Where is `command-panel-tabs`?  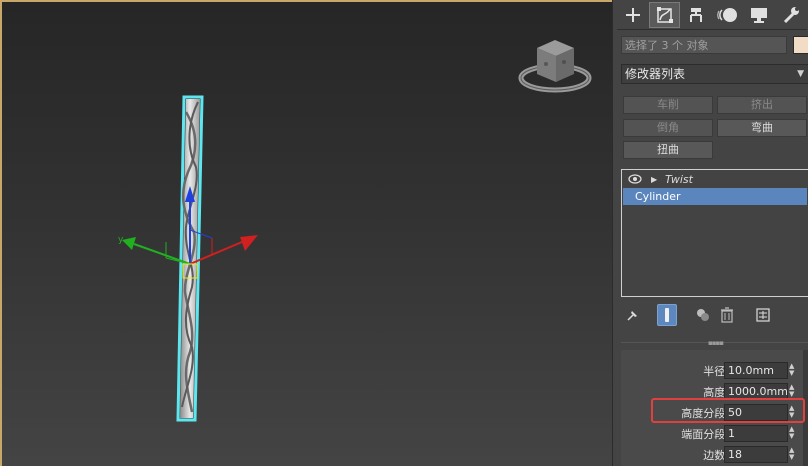 command-panel-tabs is located at coordinates (712, 15).